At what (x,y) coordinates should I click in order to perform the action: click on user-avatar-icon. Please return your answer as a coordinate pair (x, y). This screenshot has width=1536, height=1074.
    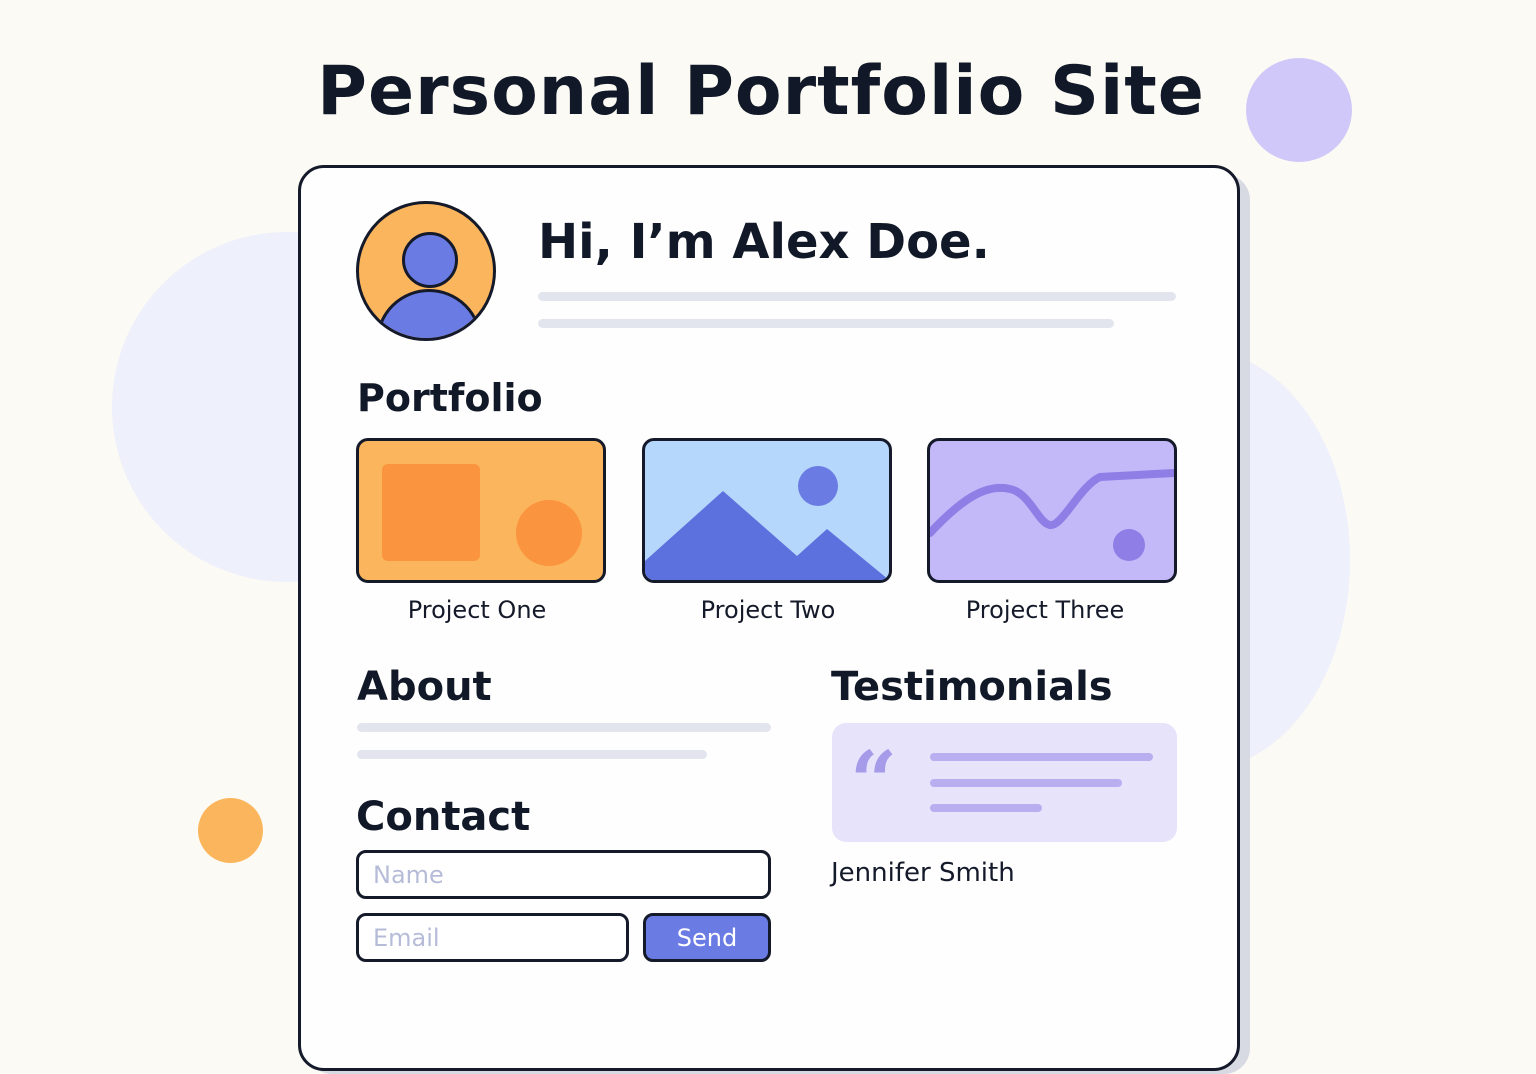
    Looking at the image, I should click on (426, 271).